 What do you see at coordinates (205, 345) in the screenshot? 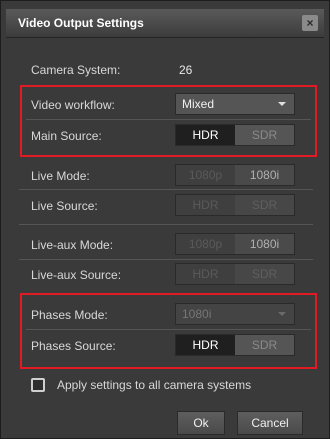
I see `phases-source-hdr-option: HDR` at bounding box center [205, 345].